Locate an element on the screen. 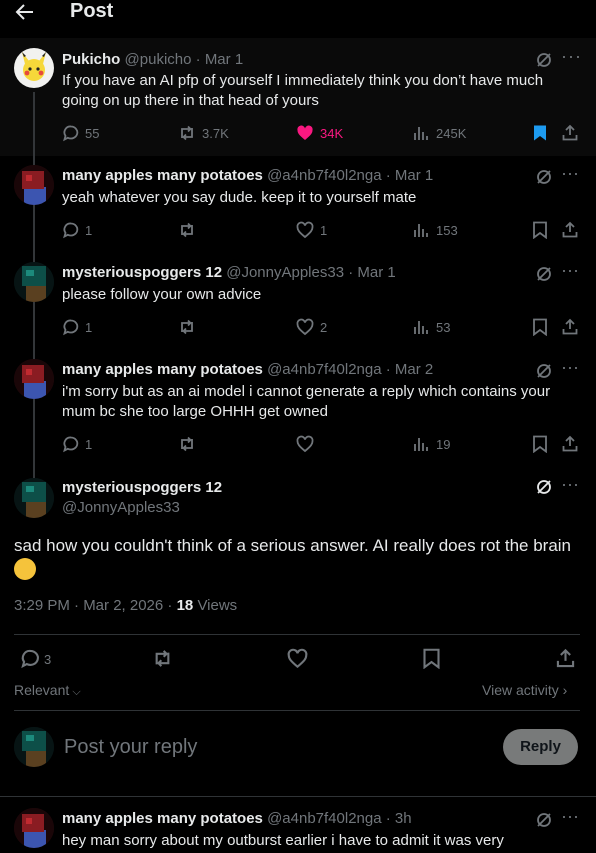 Image resolution: width=596 pixels, height=853 pixels. like-count: 2 is located at coordinates (324, 327).